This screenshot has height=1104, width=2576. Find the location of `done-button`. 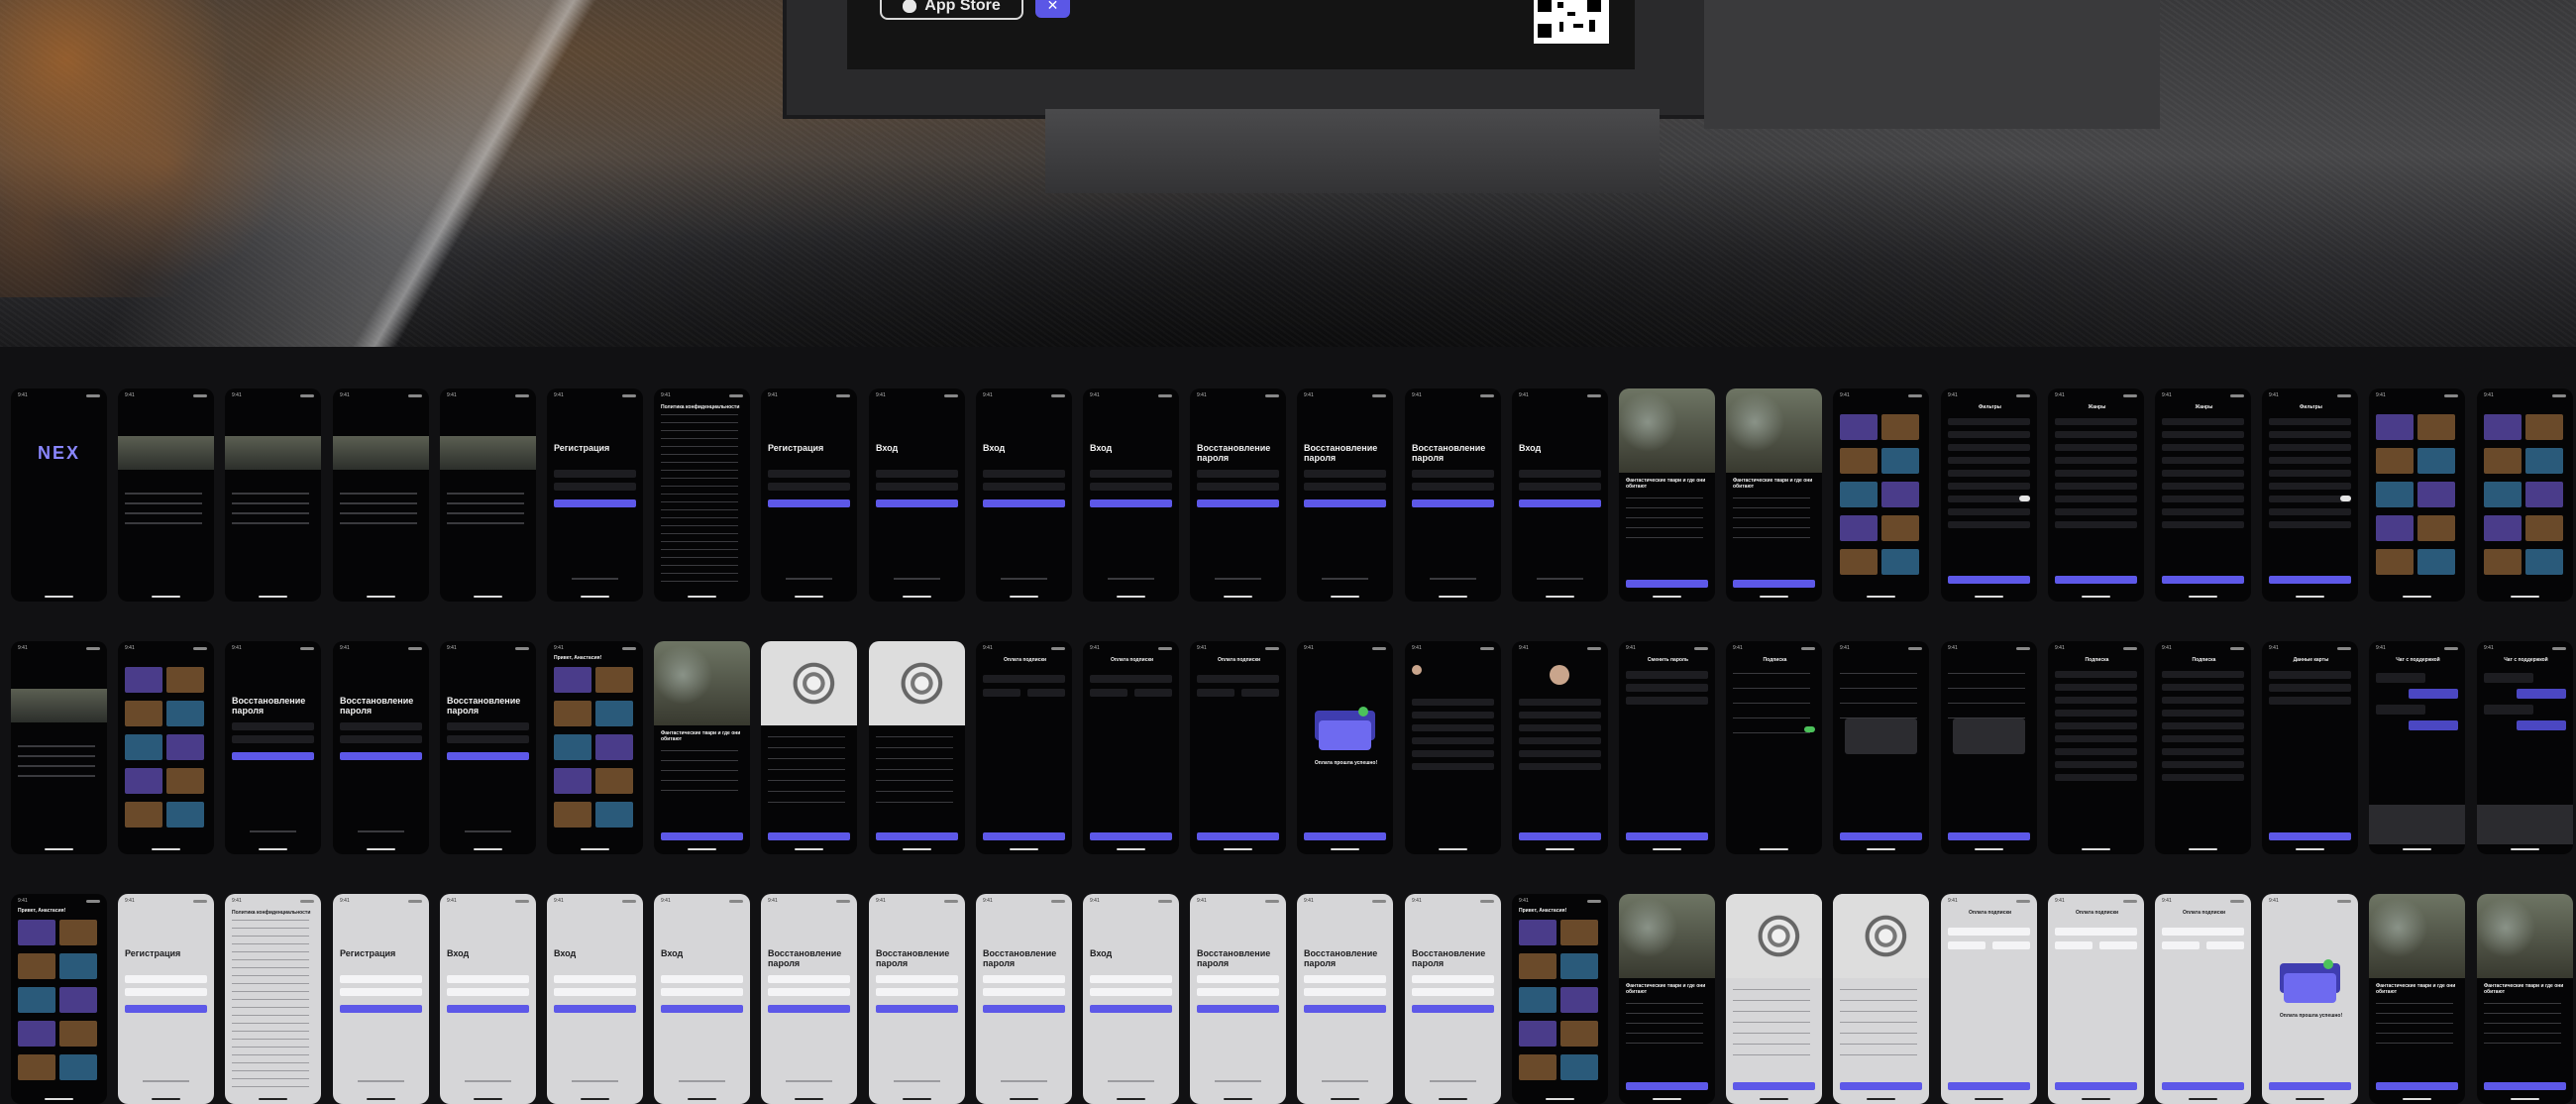

done-button is located at coordinates (1345, 836).